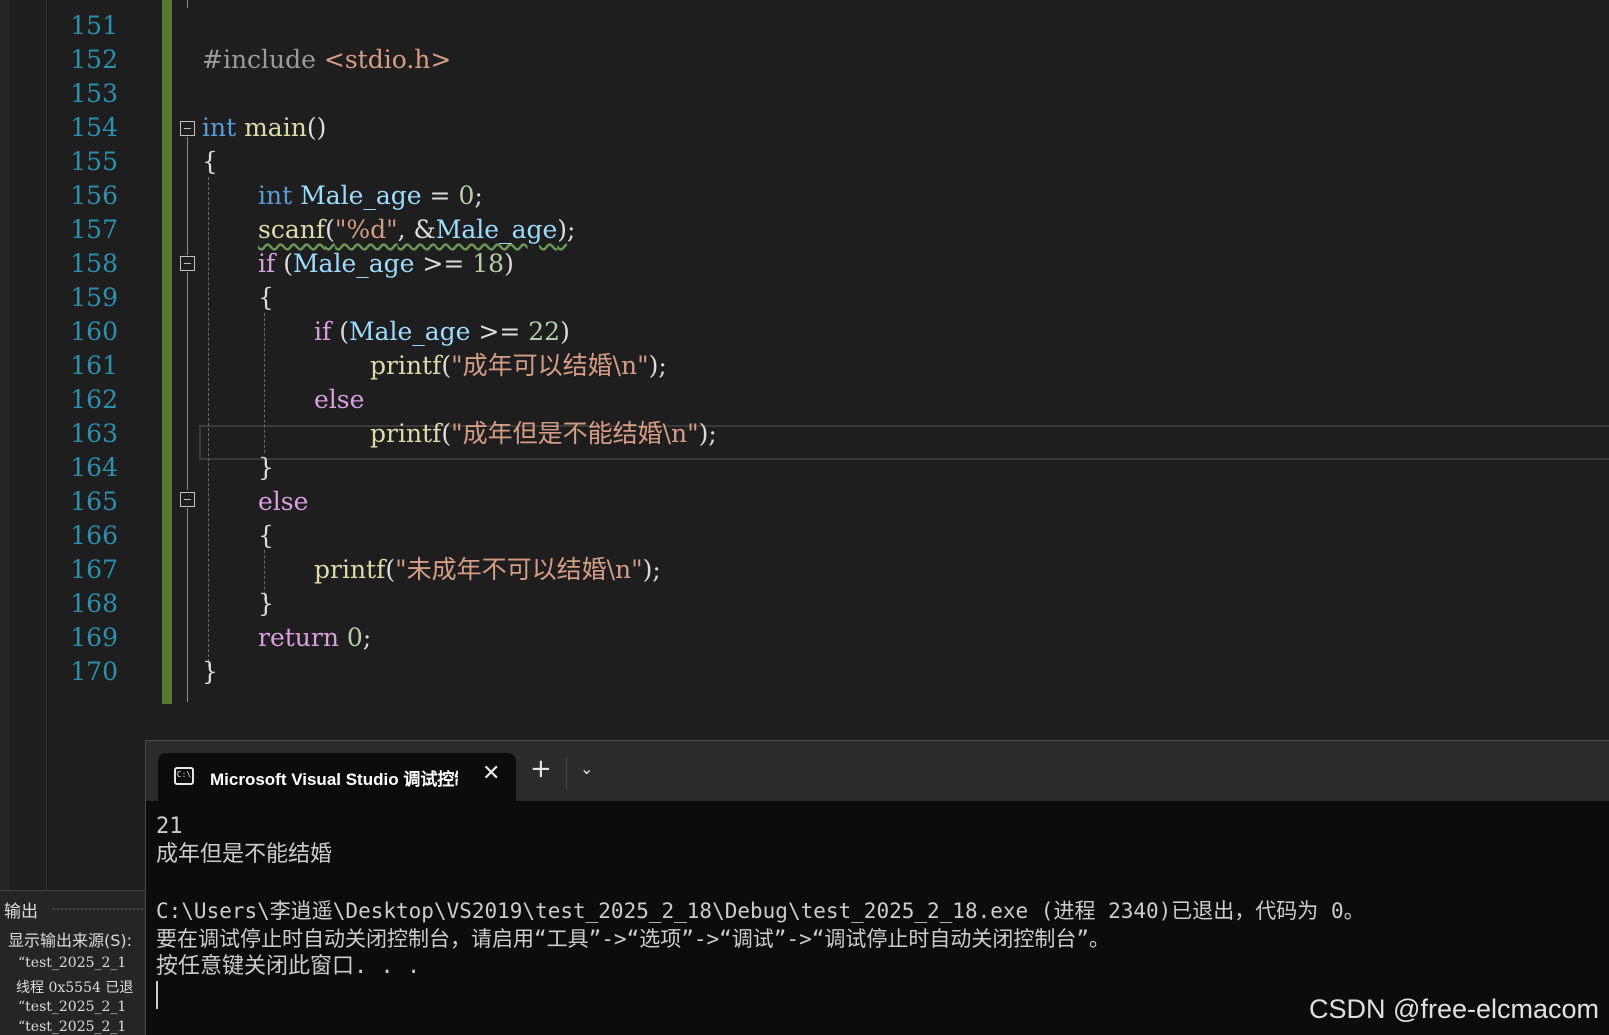  Describe the element at coordinates (266, 604) in the screenshot. I see `code-line-168: }` at that location.